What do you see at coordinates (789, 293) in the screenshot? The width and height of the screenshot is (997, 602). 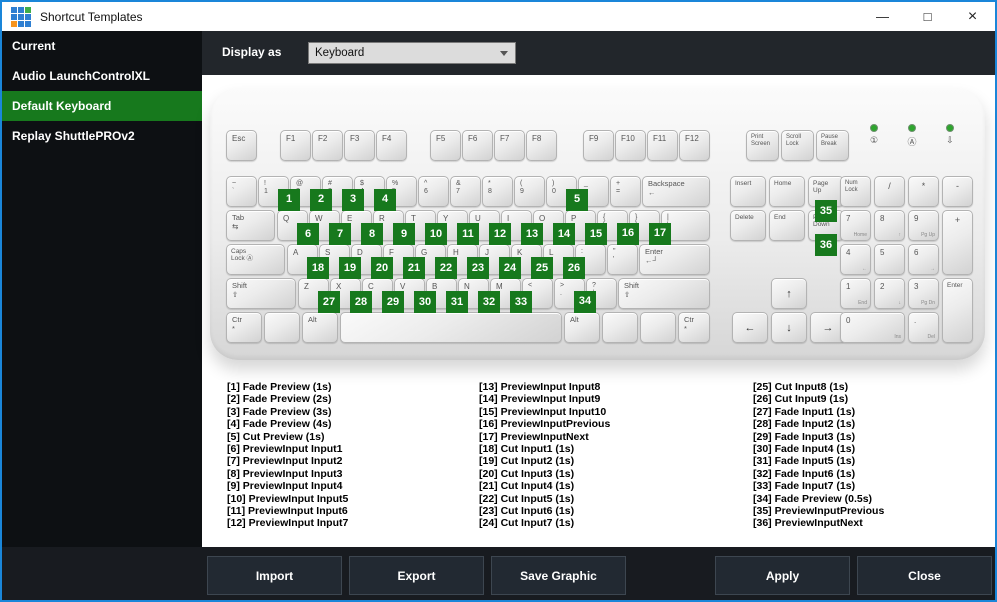 I see `key-arrow-up: ↑` at bounding box center [789, 293].